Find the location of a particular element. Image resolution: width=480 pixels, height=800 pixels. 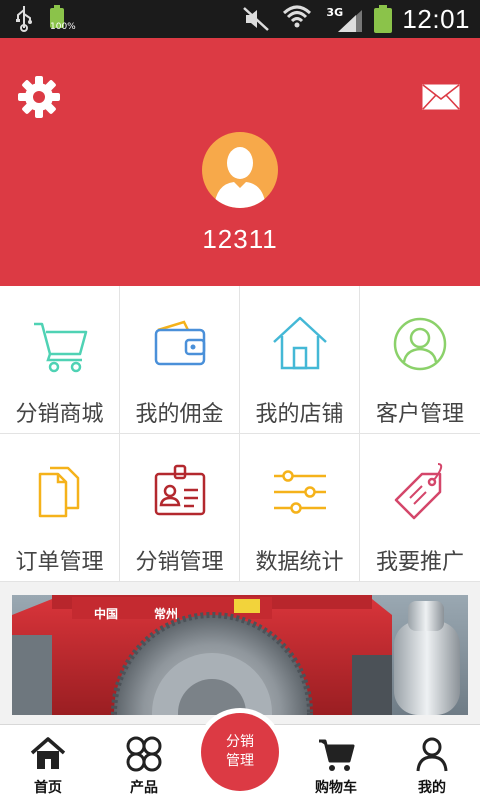

banner-caption-left: 中国 is located at coordinates (106, 614).